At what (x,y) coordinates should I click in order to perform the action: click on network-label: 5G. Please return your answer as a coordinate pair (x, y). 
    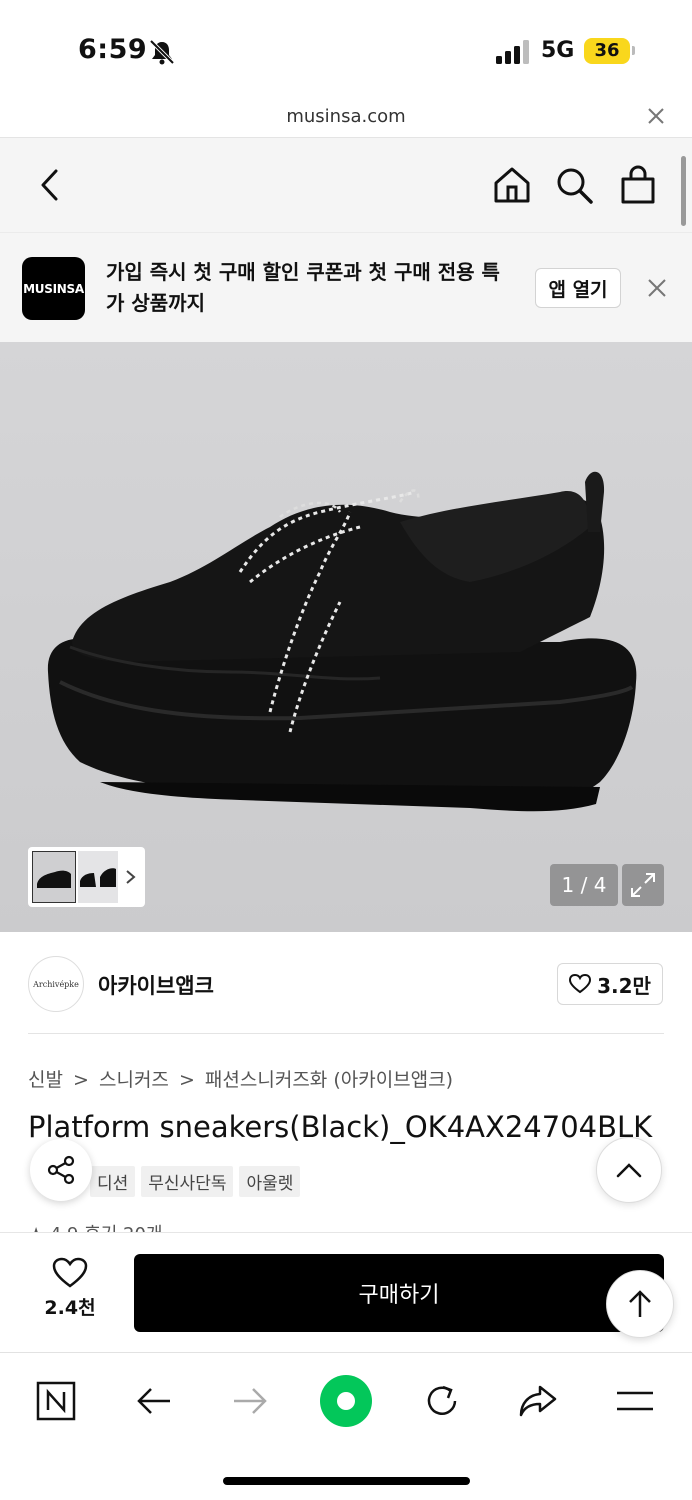
    Looking at the image, I should click on (558, 50).